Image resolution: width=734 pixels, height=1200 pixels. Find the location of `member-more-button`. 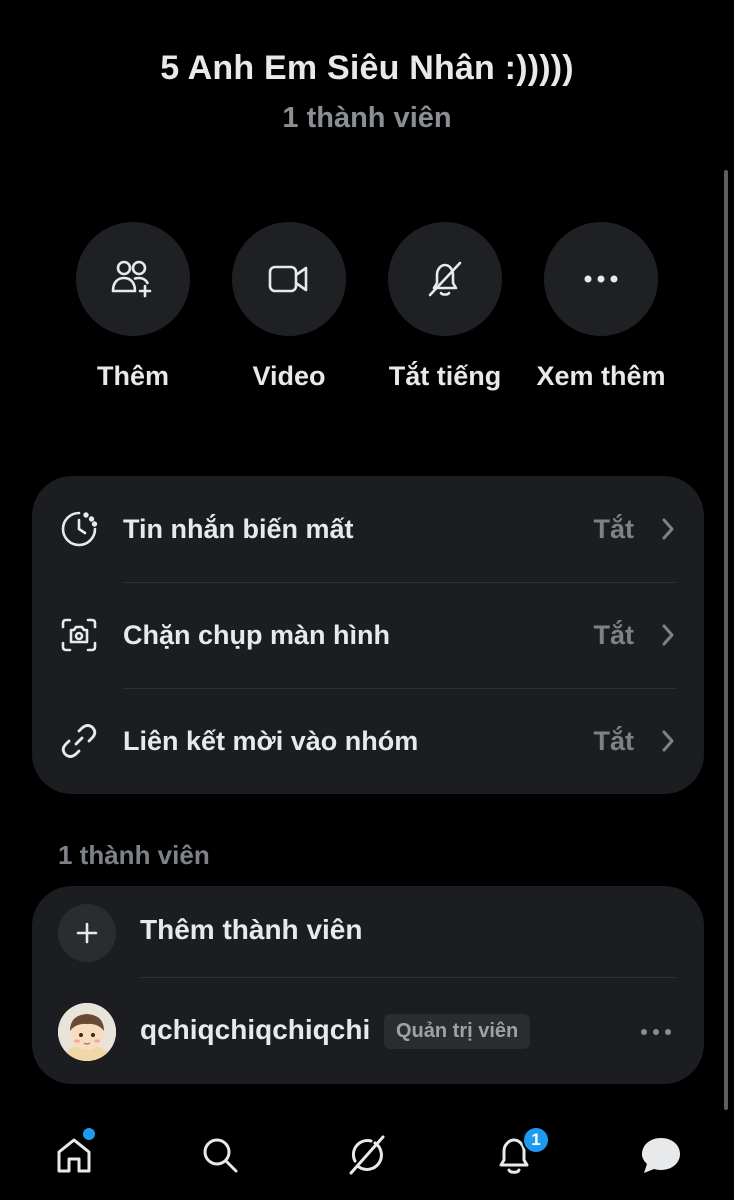

member-more-button is located at coordinates (656, 1032).